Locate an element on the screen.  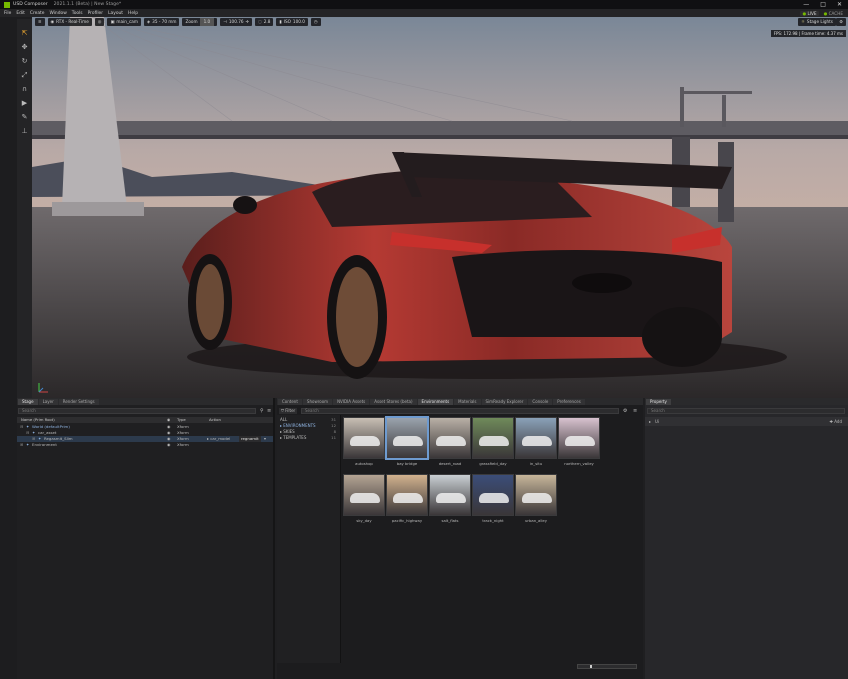
thumbnail-label: pacific_highway is located at coordinates (407, 520).